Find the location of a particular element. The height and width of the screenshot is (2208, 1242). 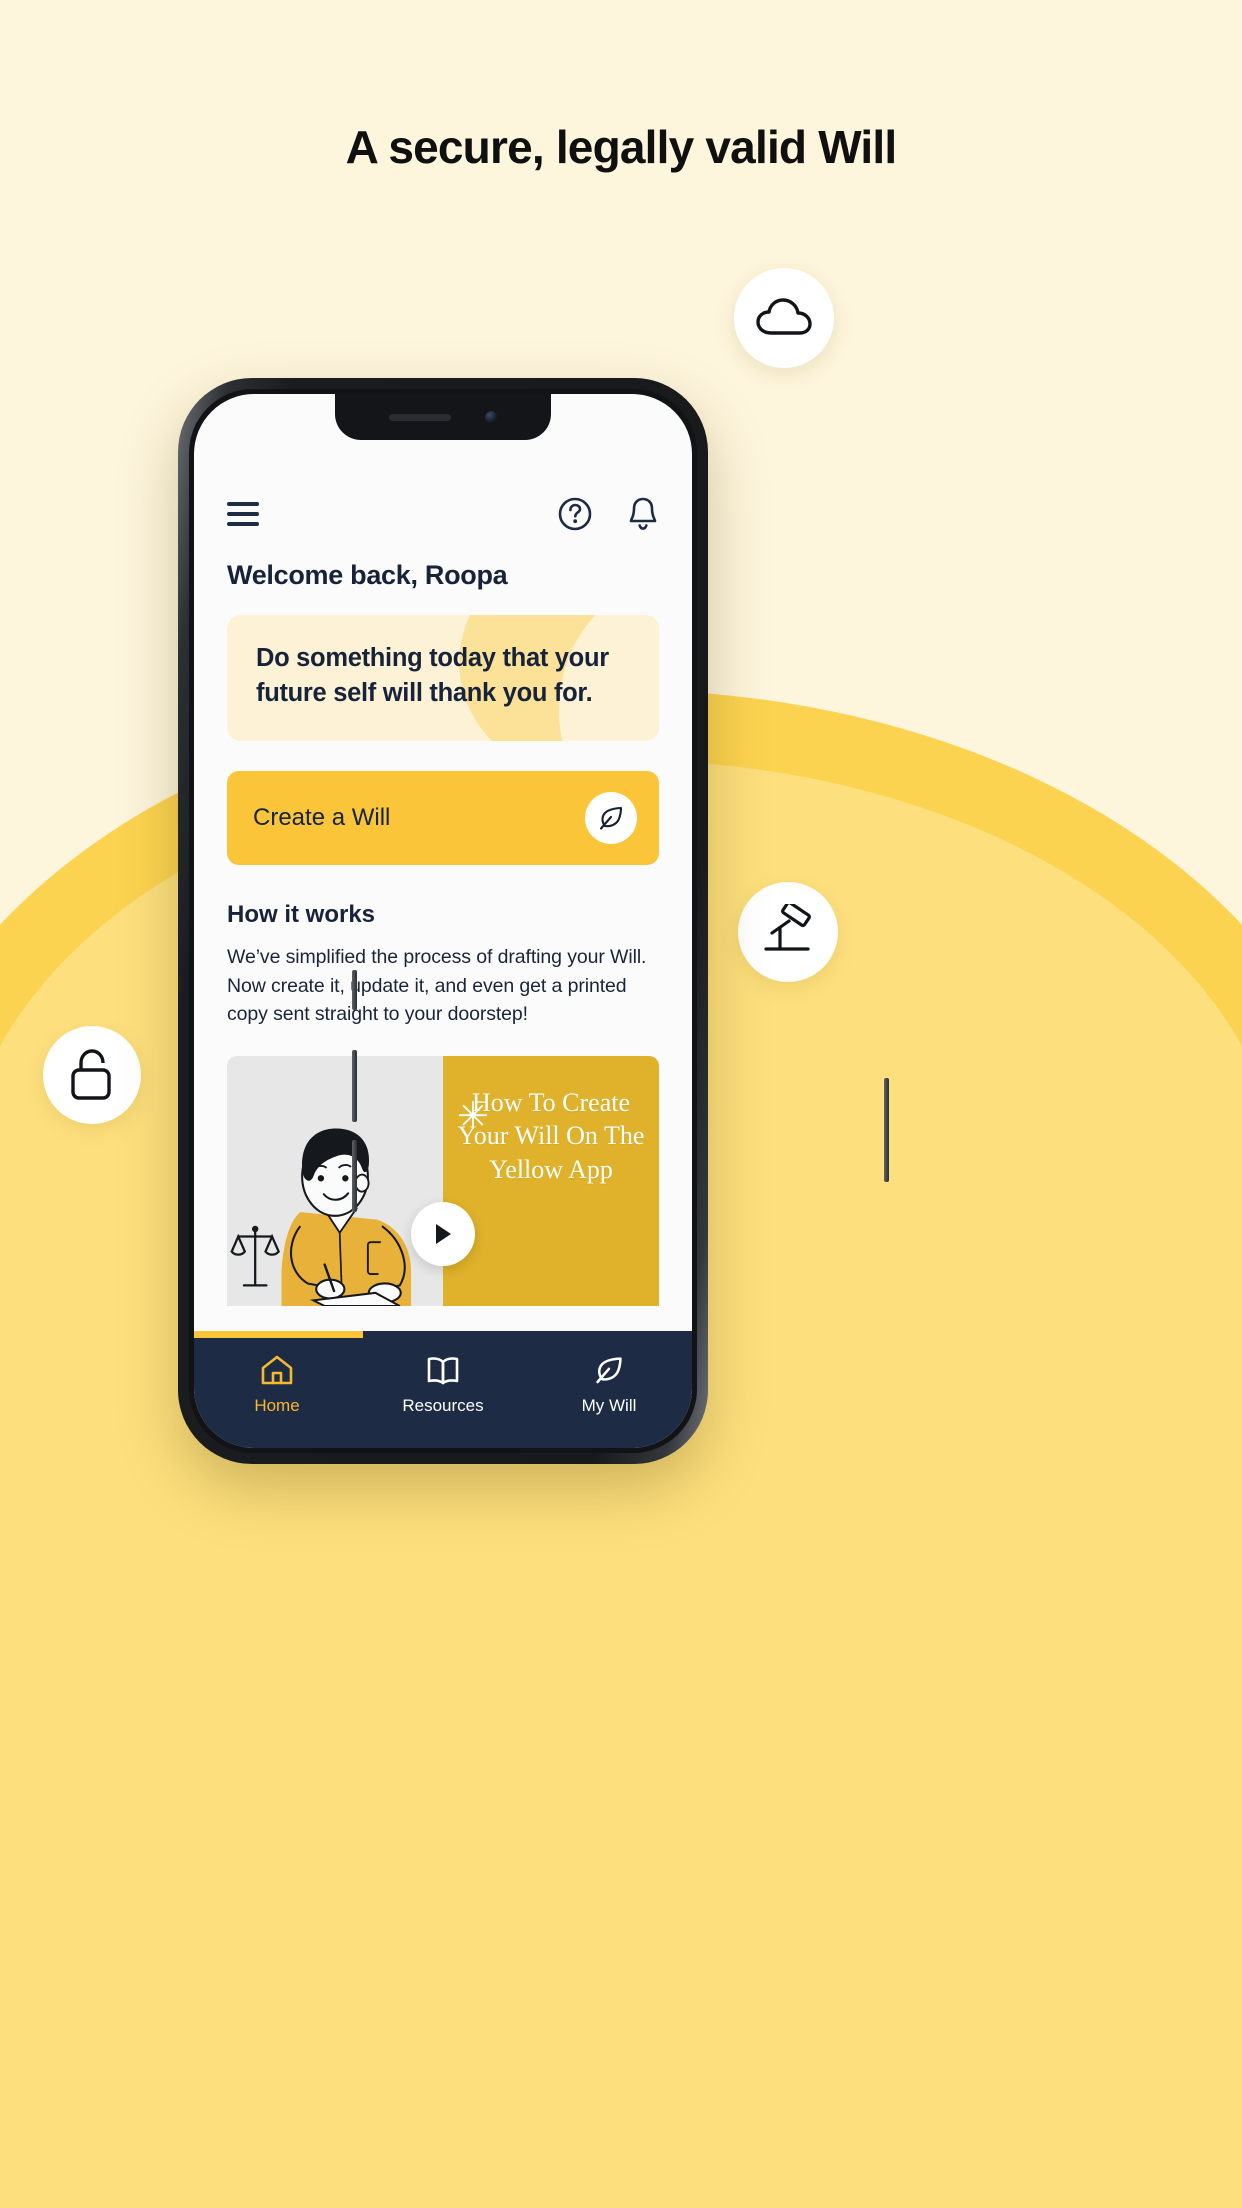

video-thumbnail-illustration is located at coordinates (335, 1181).